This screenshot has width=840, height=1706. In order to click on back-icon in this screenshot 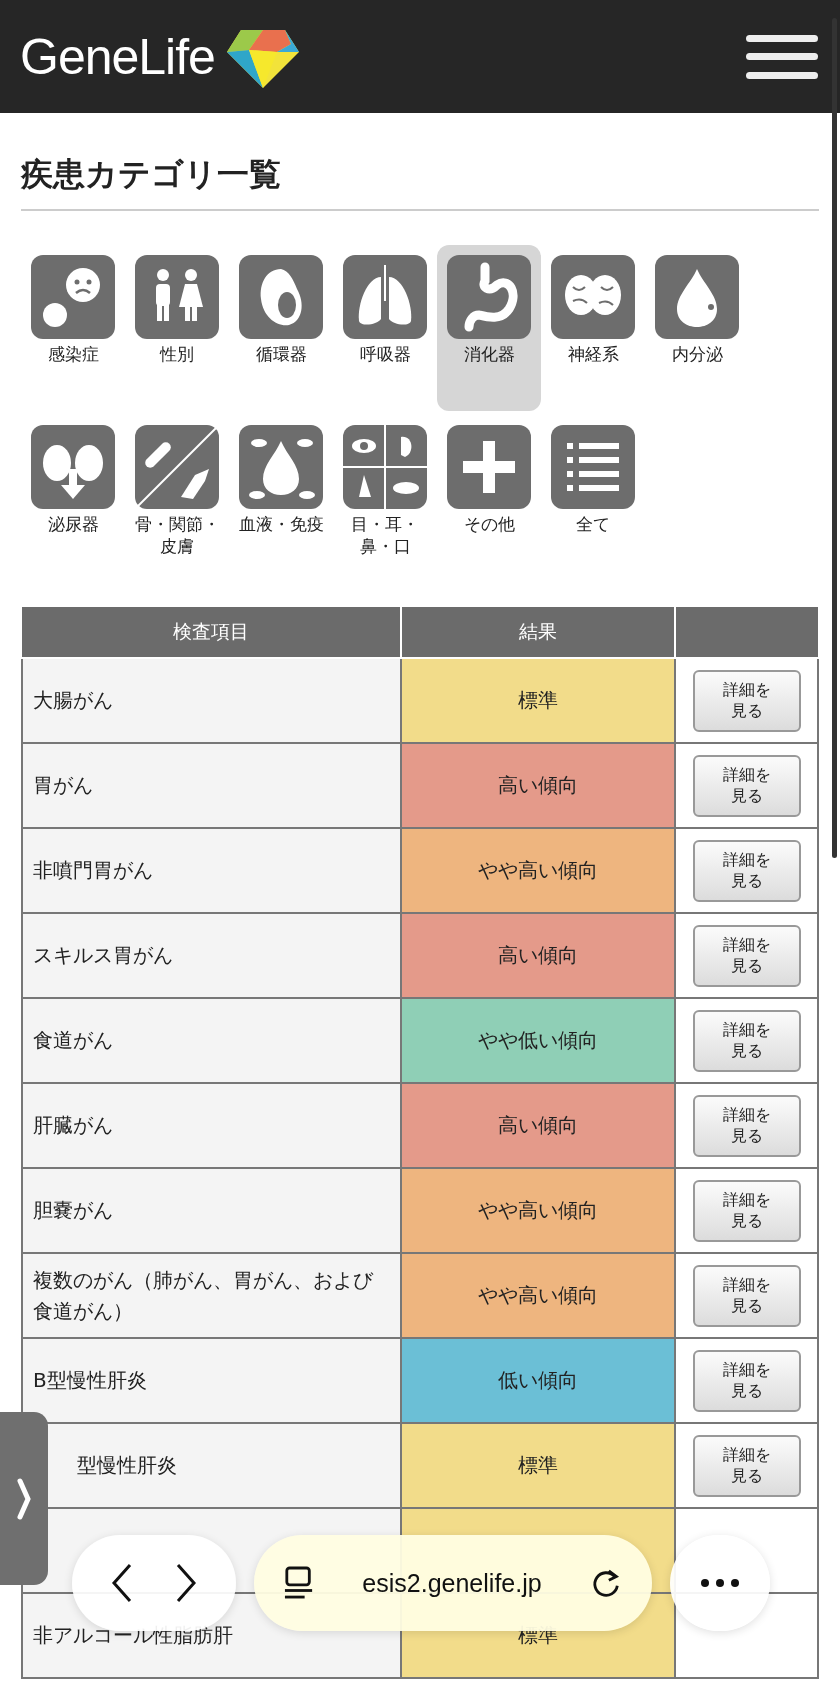, I will do `click(122, 1583)`.